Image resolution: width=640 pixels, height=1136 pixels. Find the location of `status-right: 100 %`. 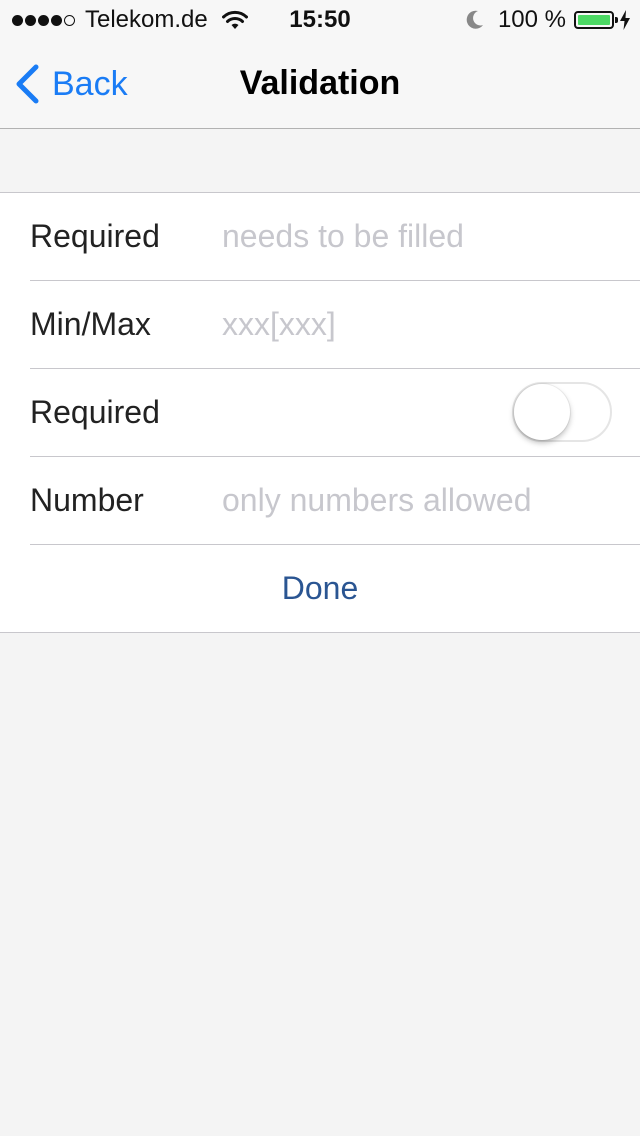

status-right: 100 % is located at coordinates (548, 20).